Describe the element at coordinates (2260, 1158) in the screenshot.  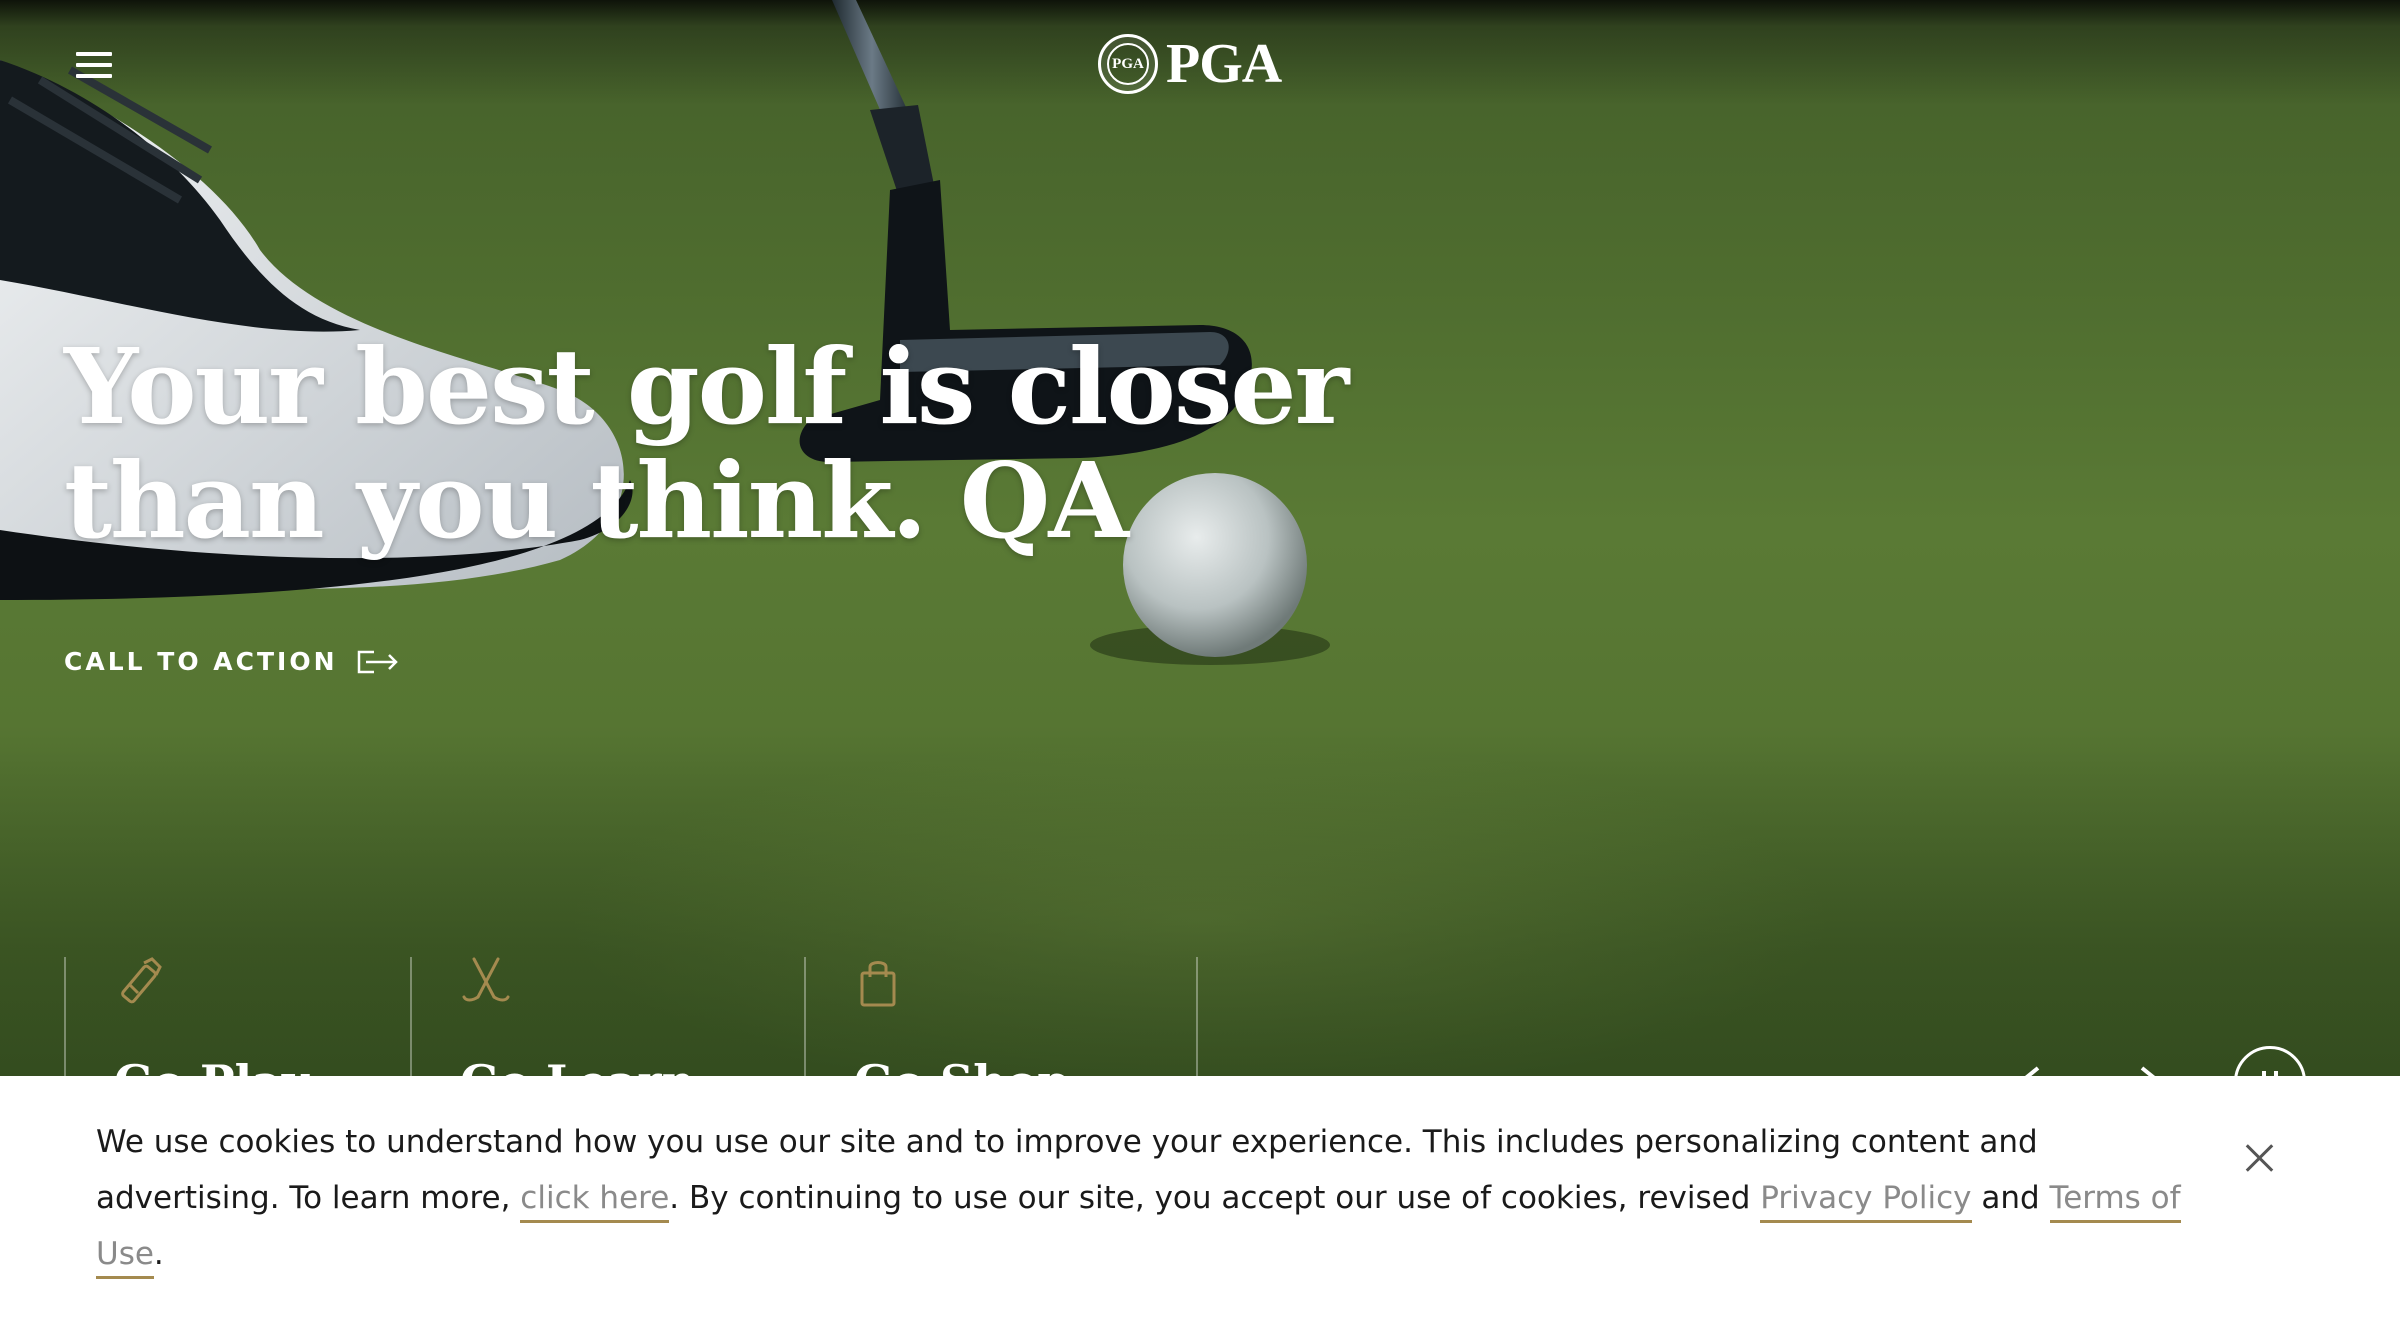
I see `close-icon` at that location.